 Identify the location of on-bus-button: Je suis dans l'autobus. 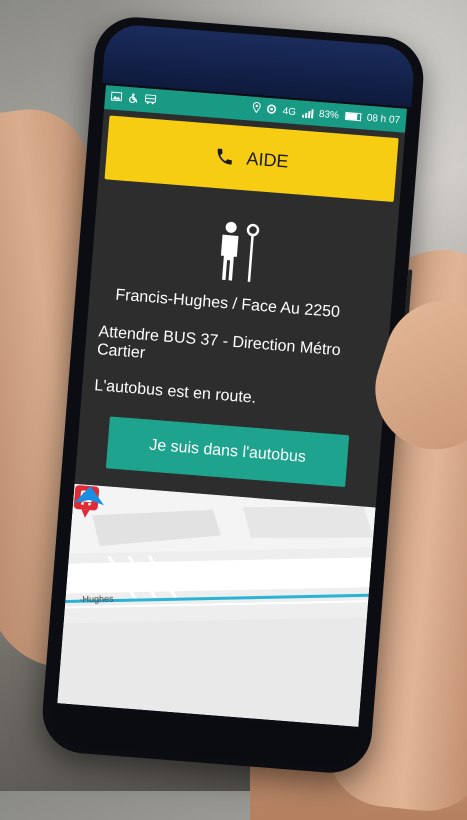
(227, 452).